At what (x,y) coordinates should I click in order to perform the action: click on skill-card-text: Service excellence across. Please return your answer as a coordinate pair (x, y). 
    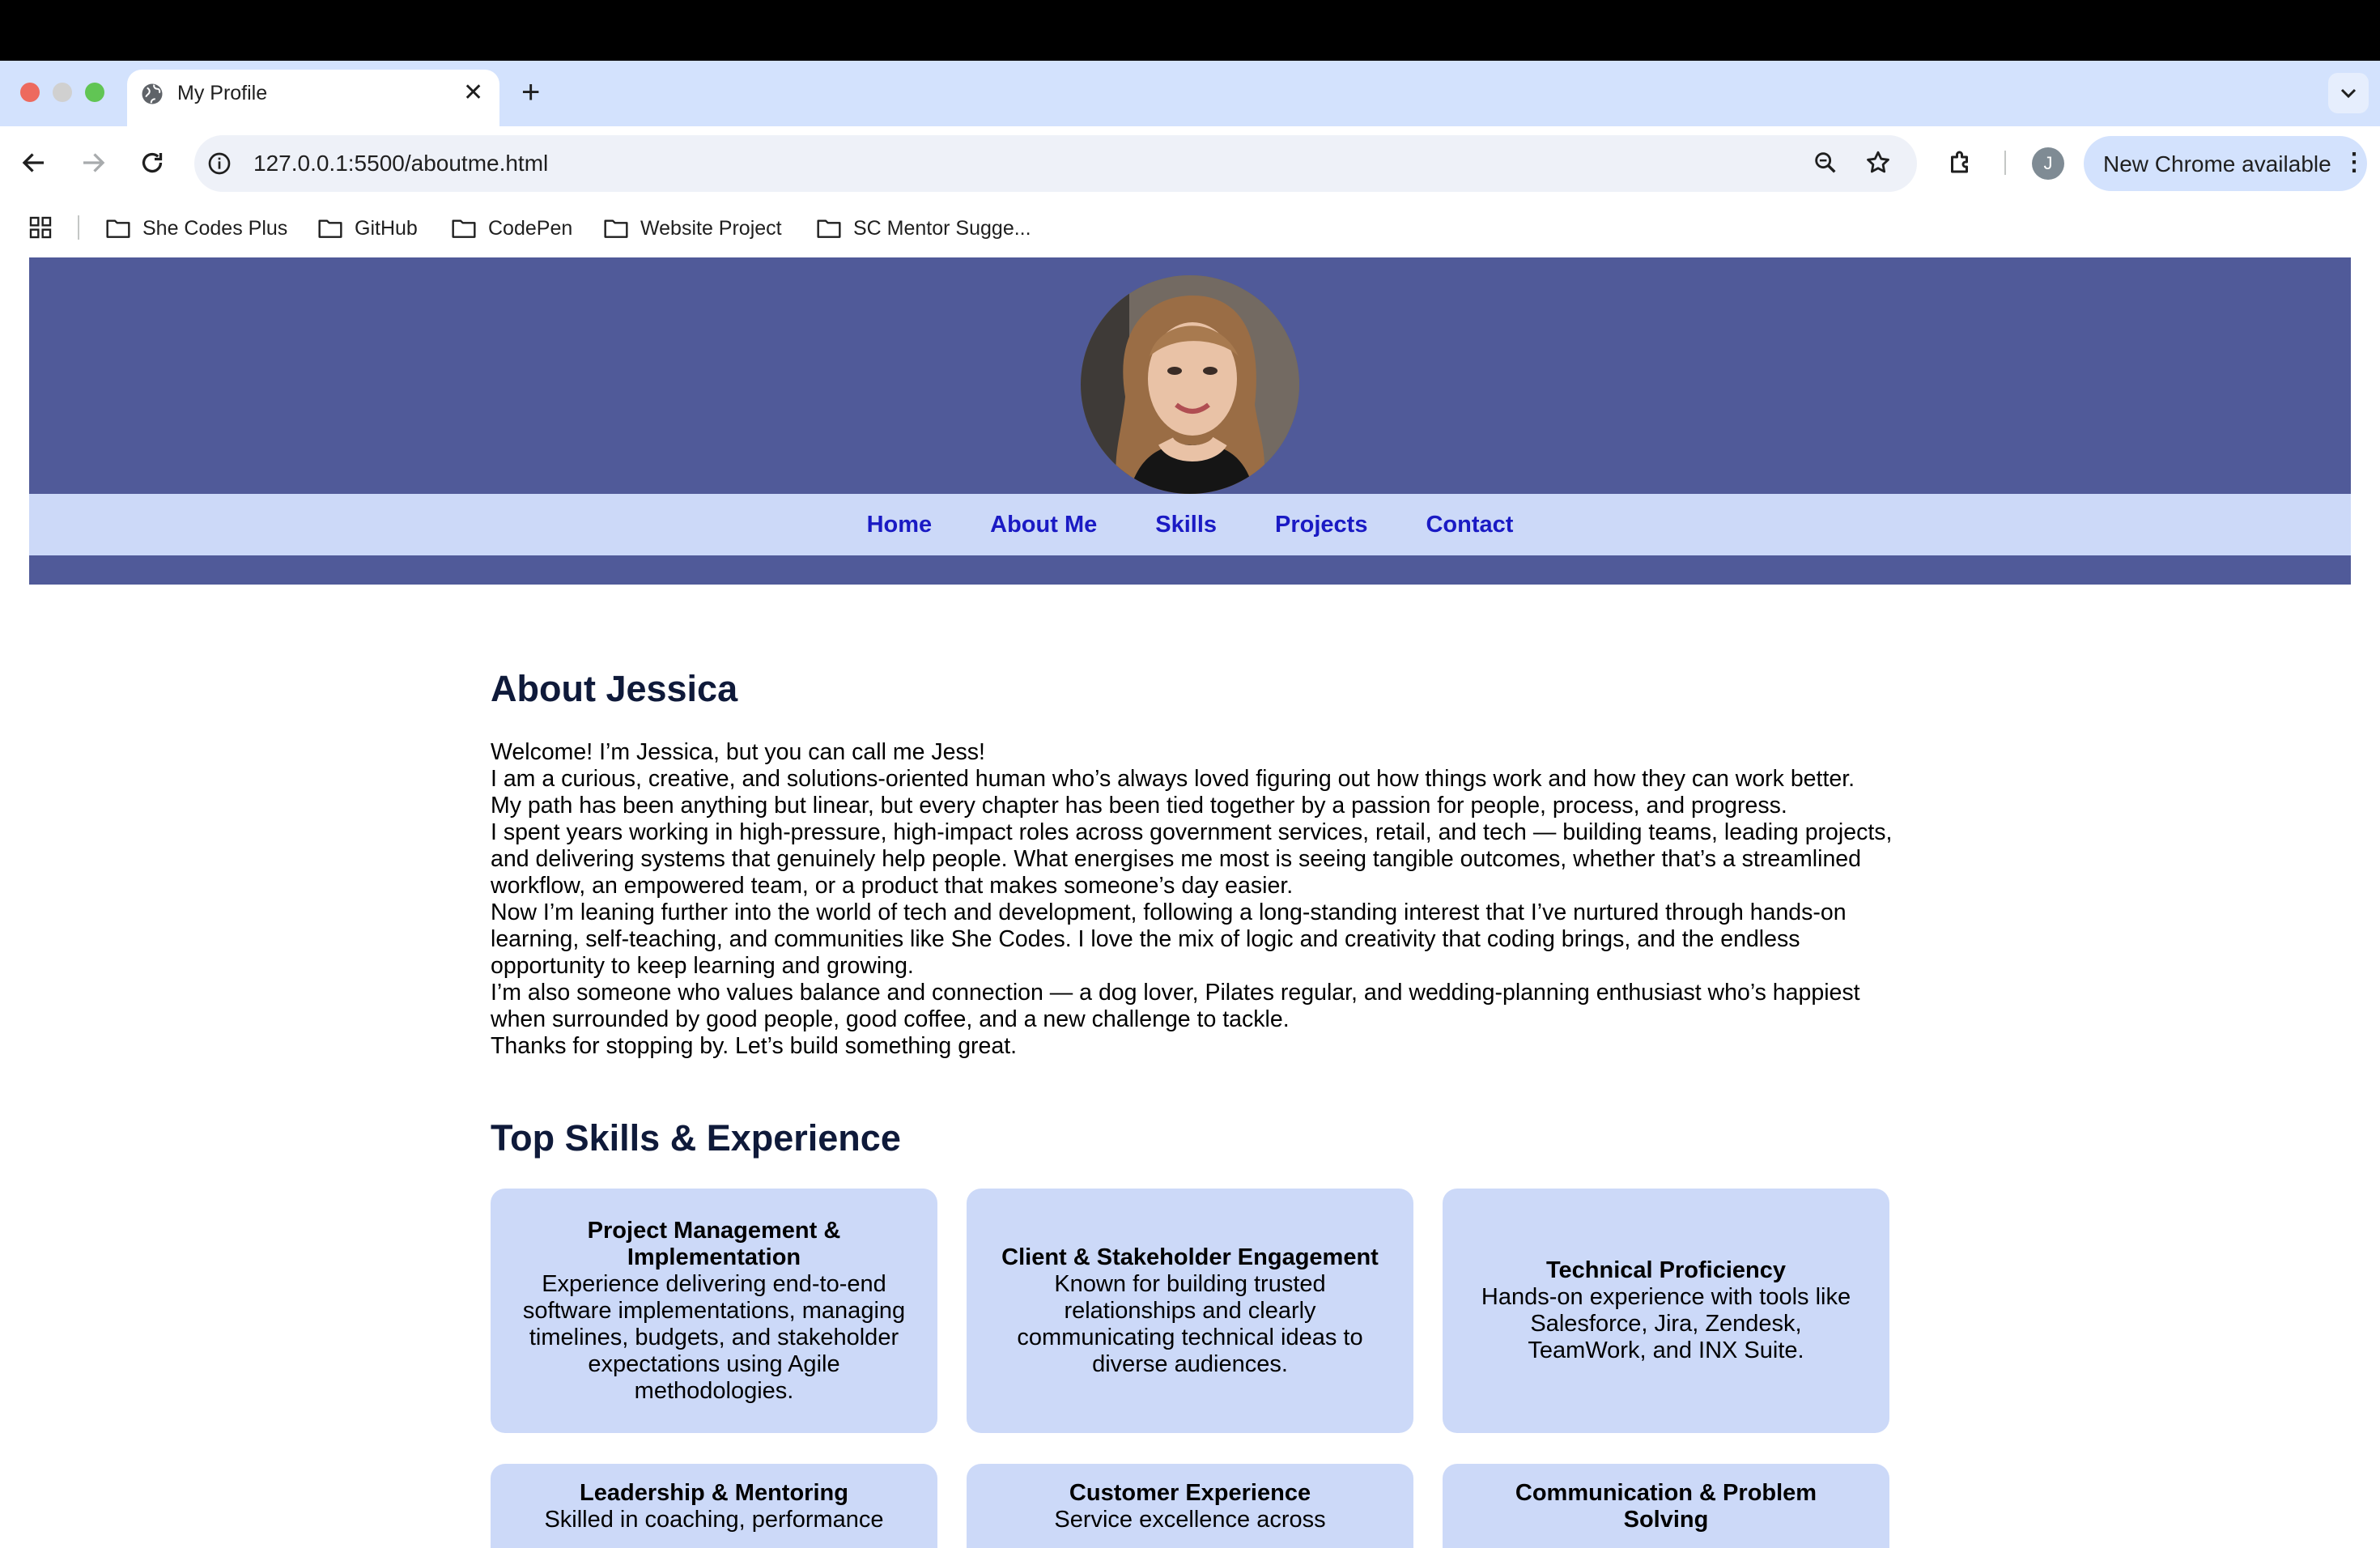
    Looking at the image, I should click on (1190, 1520).